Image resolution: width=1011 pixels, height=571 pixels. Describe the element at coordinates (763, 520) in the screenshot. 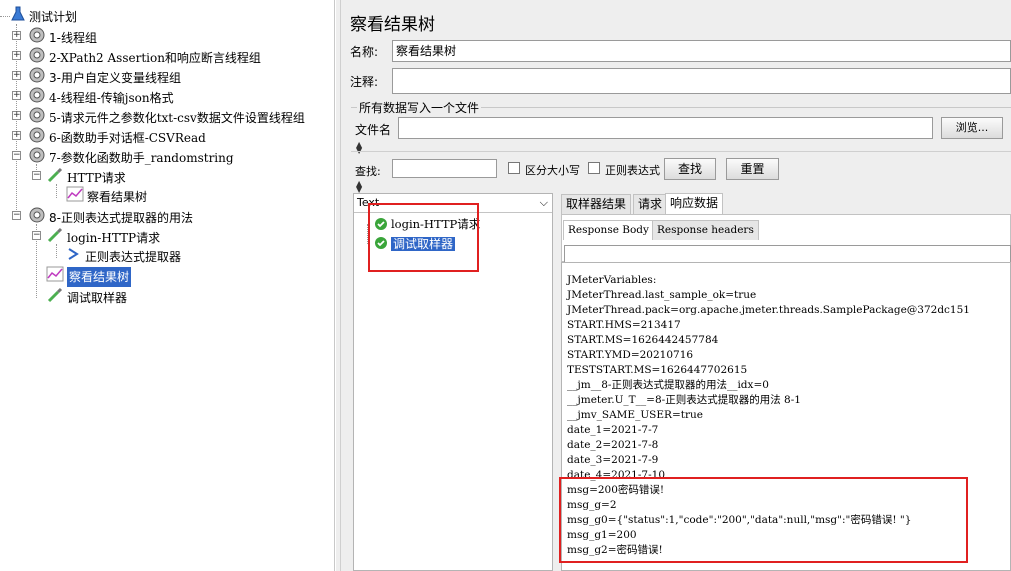

I see `annotation-box-msg-vars` at that location.